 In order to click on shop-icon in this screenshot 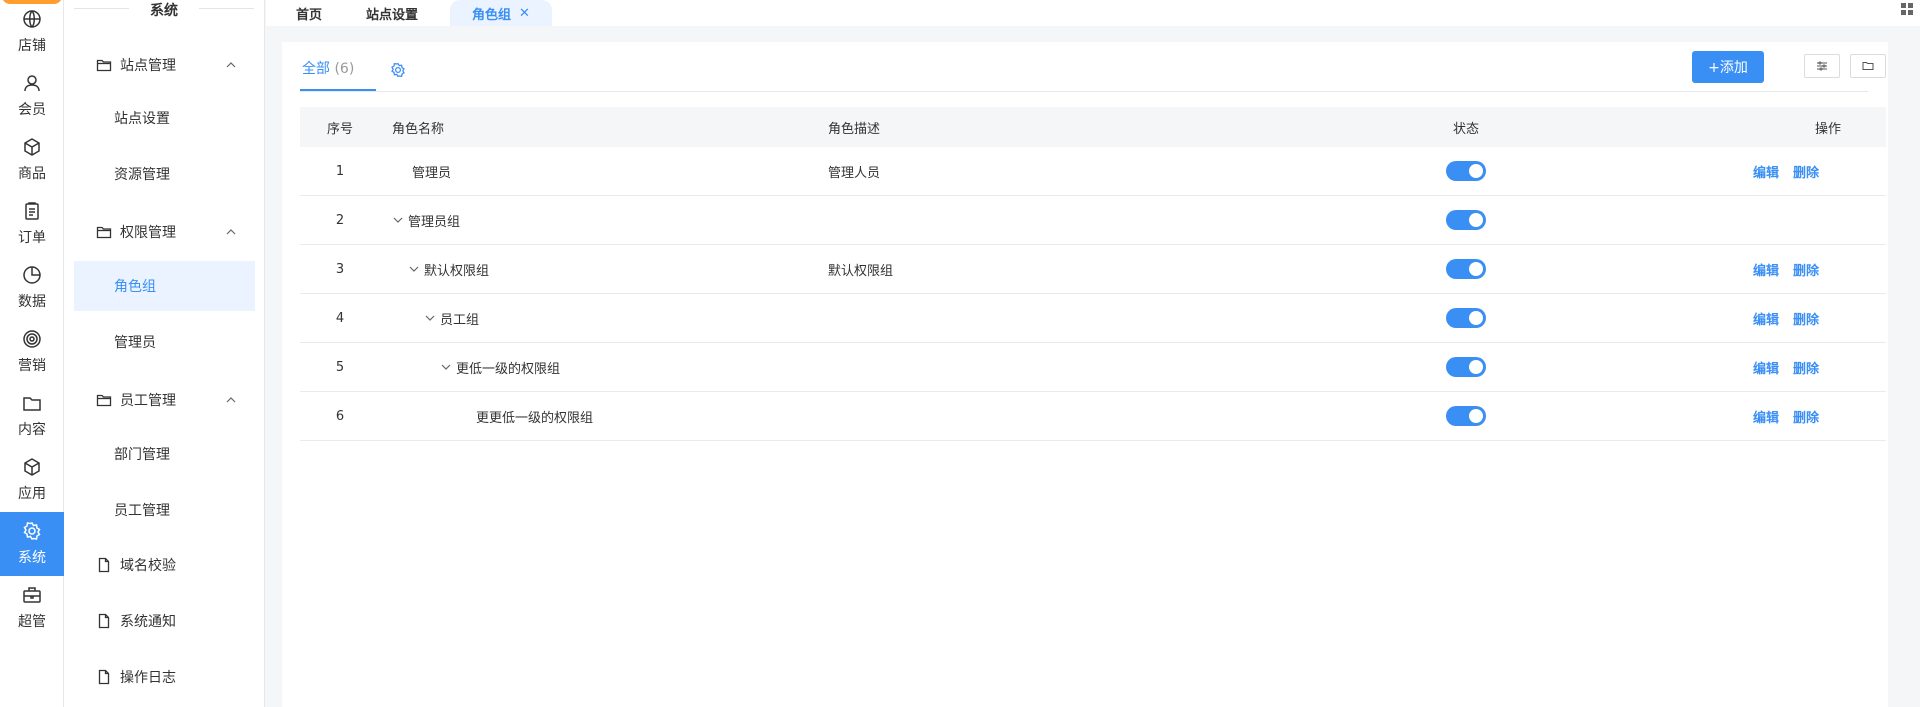, I will do `click(32, 19)`.